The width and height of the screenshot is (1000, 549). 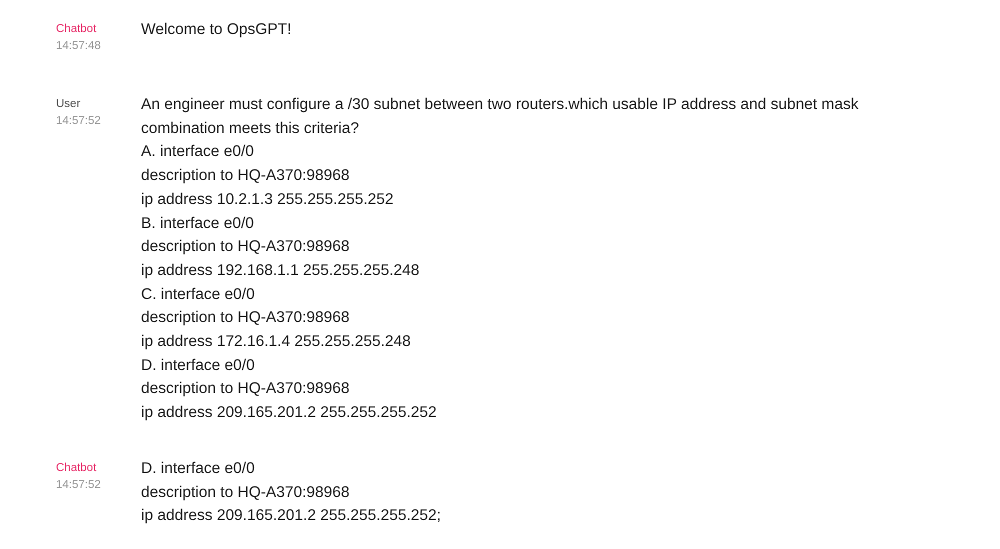 What do you see at coordinates (268, 200) in the screenshot?
I see `message-line: ip address 10.2.1.3 255.255.255.252` at bounding box center [268, 200].